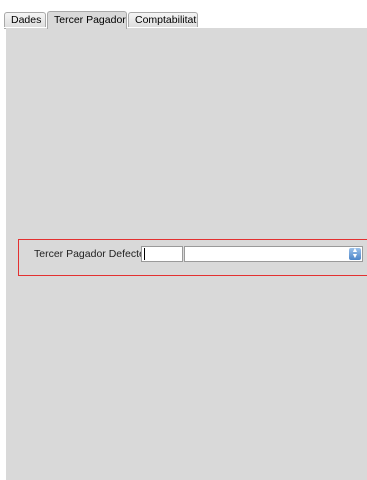  Describe the element at coordinates (355, 253) in the screenshot. I see `spinner-arrows-icon: ▲ ▼` at that location.